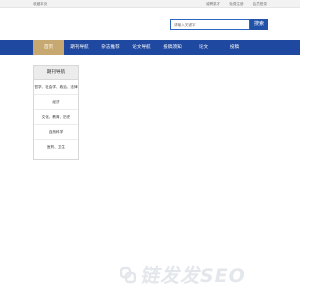  Describe the element at coordinates (40, 4) in the screenshot. I see `favorite-link: 收藏本页` at that location.